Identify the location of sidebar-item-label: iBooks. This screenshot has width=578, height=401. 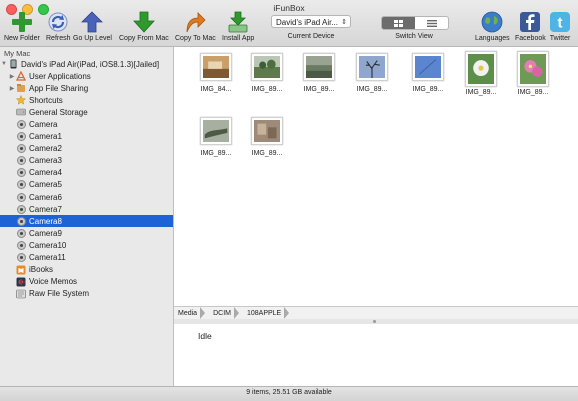
(41, 270).